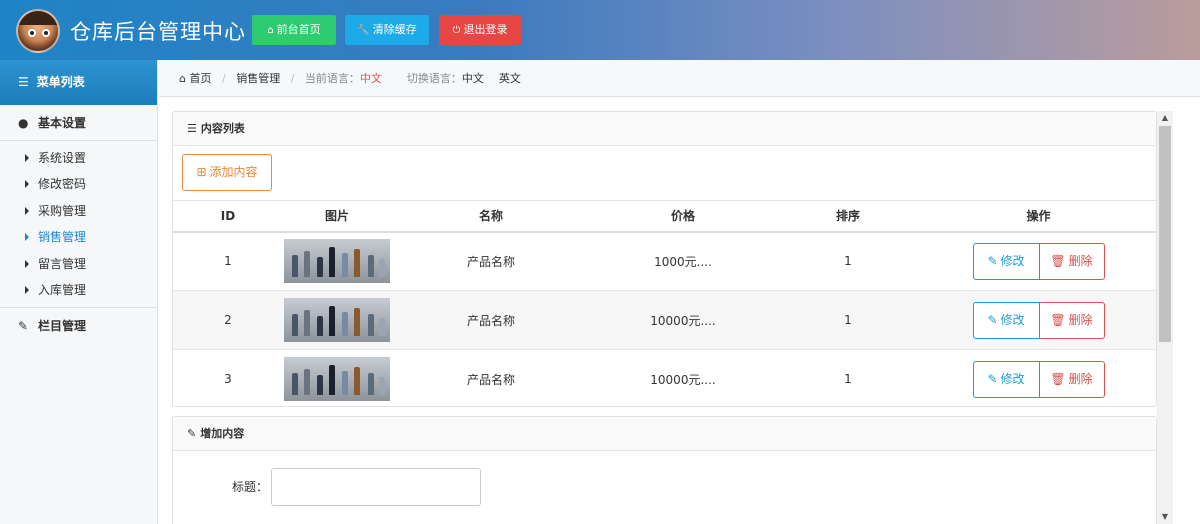 The height and width of the screenshot is (524, 1200). Describe the element at coordinates (78, 237) in the screenshot. I see `sidebar-item-sales: 销售管理` at that location.